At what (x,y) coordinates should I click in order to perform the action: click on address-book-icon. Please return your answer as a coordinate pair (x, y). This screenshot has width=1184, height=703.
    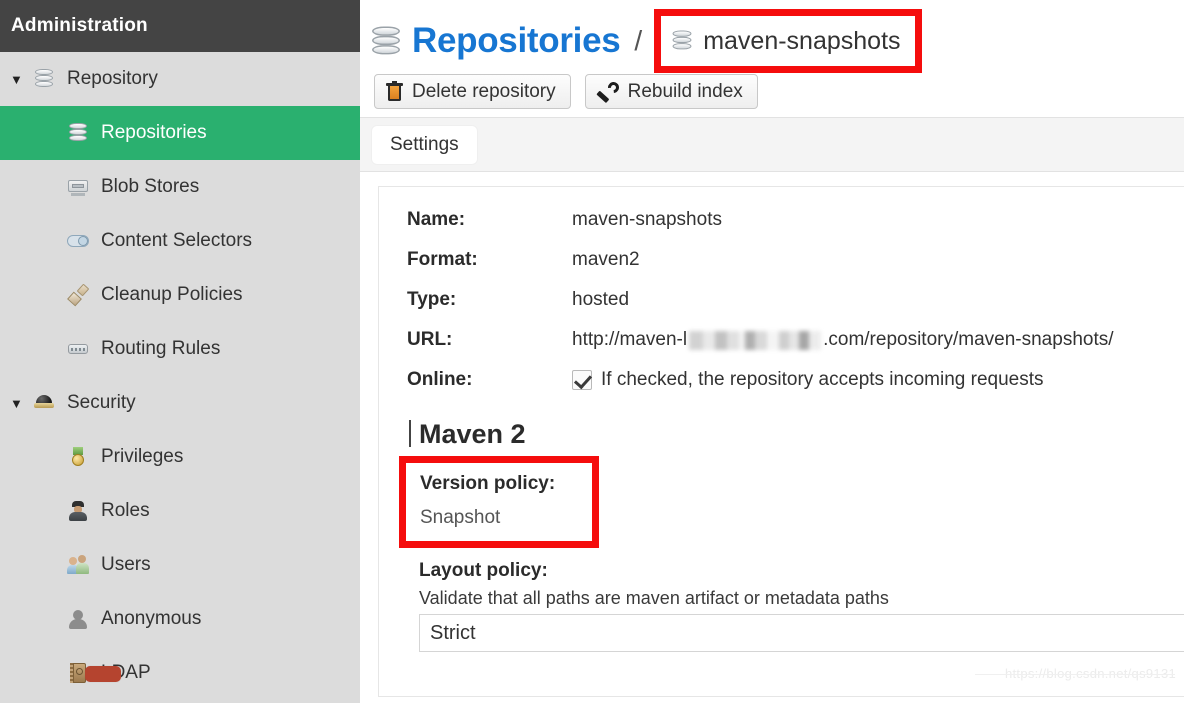
    Looking at the image, I should click on (93, 673).